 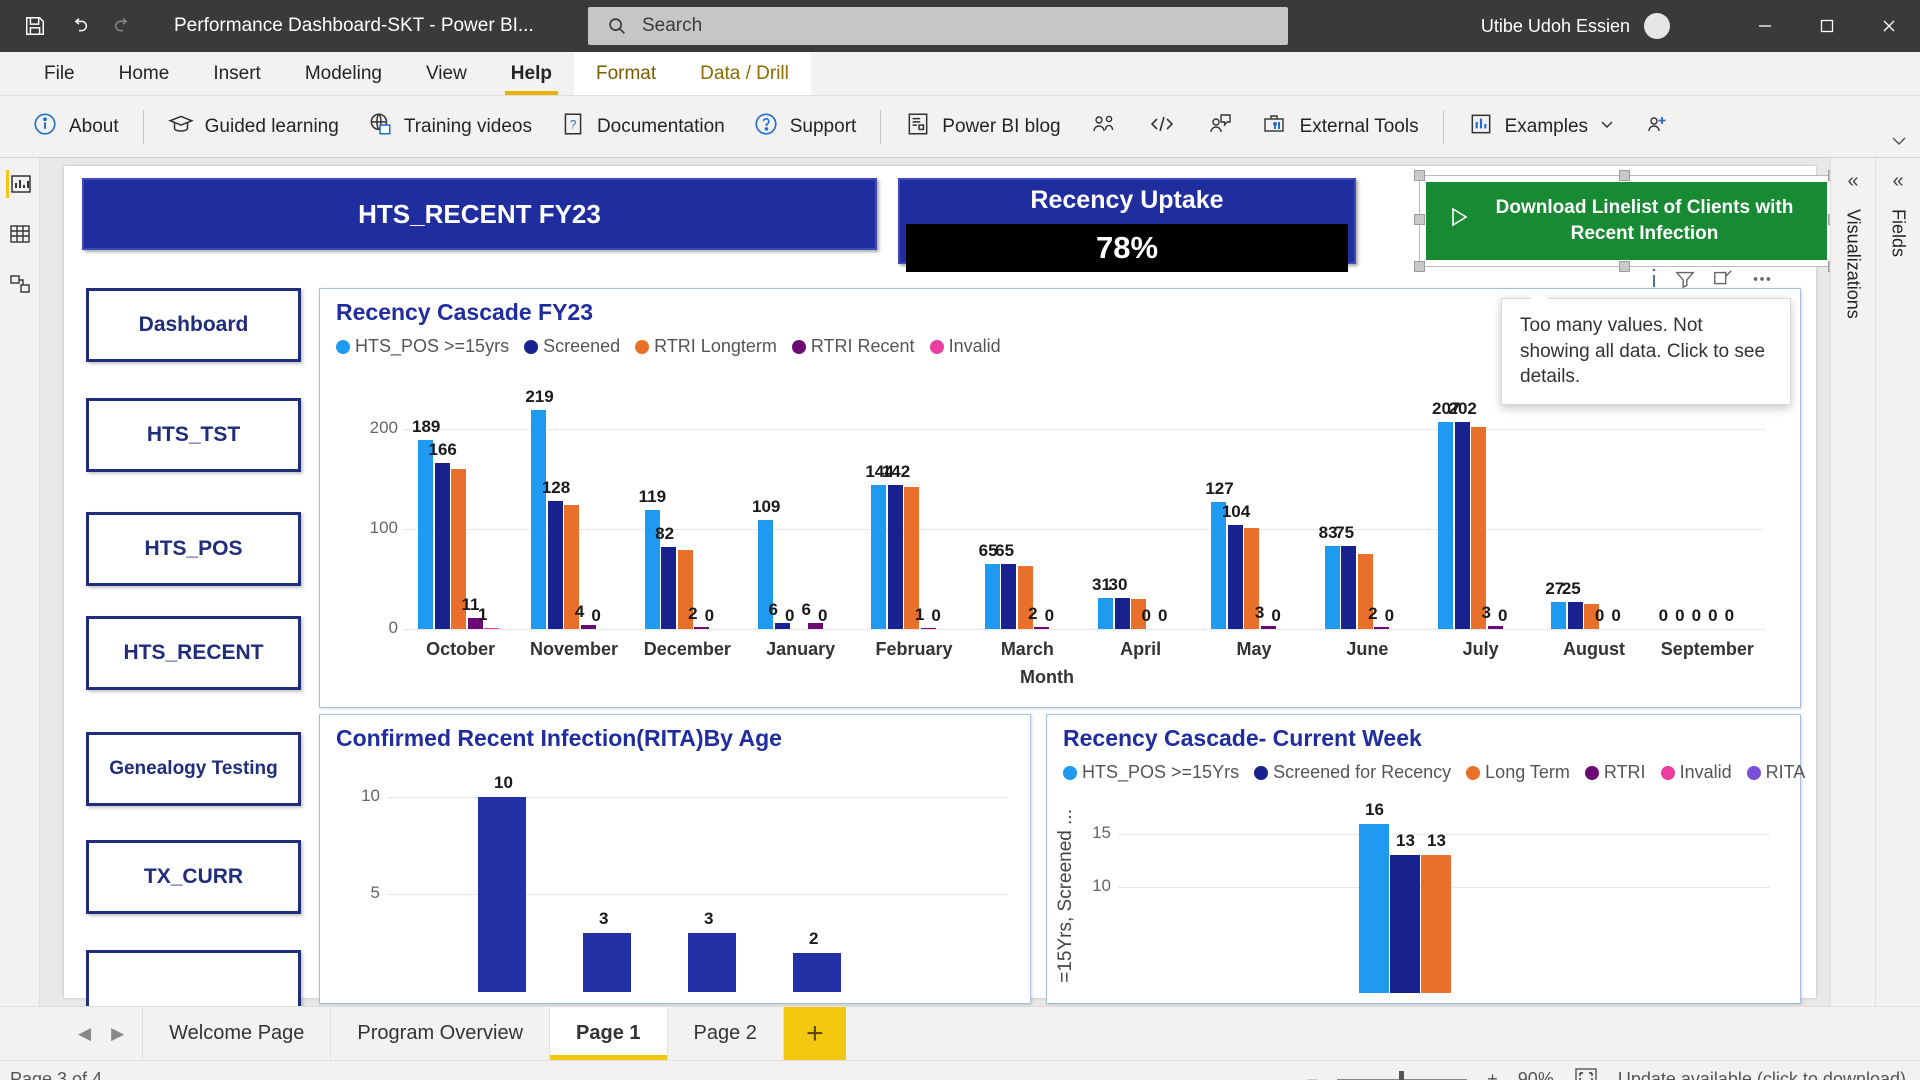 What do you see at coordinates (744, 73) in the screenshot?
I see `ribbon-tab-data-drill: Data / Drill` at bounding box center [744, 73].